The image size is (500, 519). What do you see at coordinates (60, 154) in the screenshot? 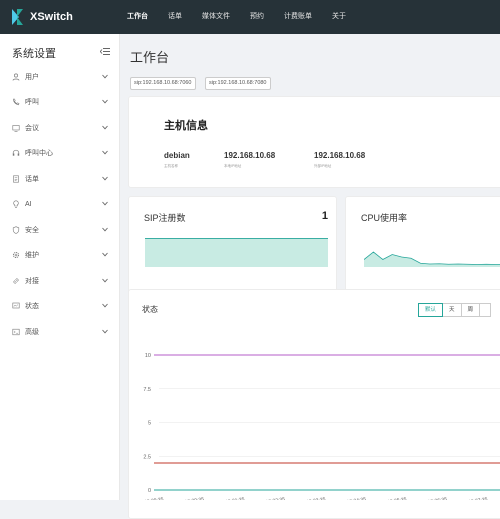
I see `sidebar-item-call-center: 呼叫中心` at bounding box center [60, 154].